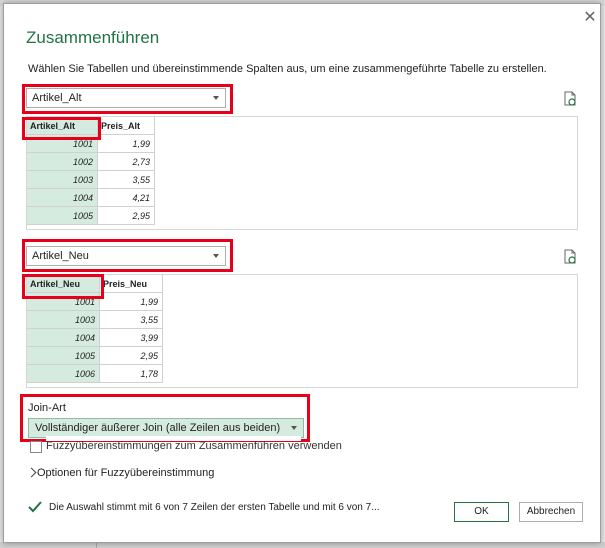  Describe the element at coordinates (93, 37) in the screenshot. I see `dialog-title: Zusammenführen` at that location.